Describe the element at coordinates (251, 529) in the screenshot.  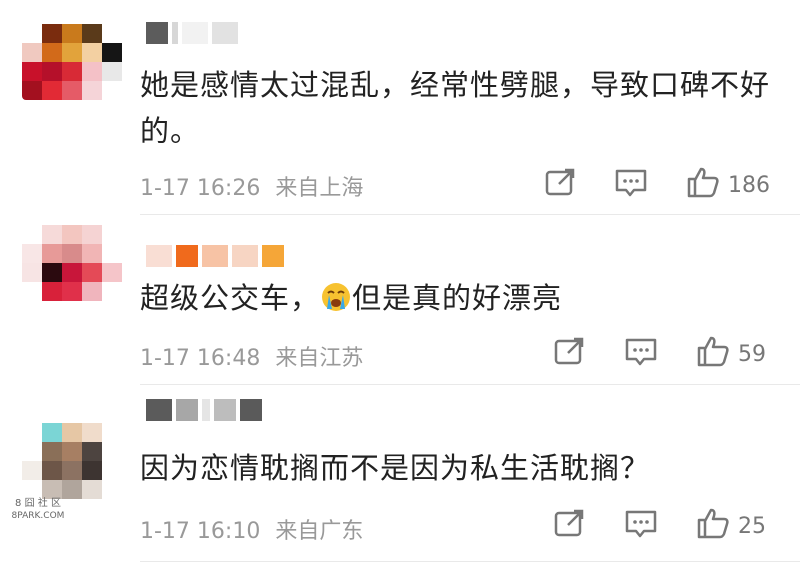
I see `comment-meta: 1-17 16:10 来自广东` at that location.